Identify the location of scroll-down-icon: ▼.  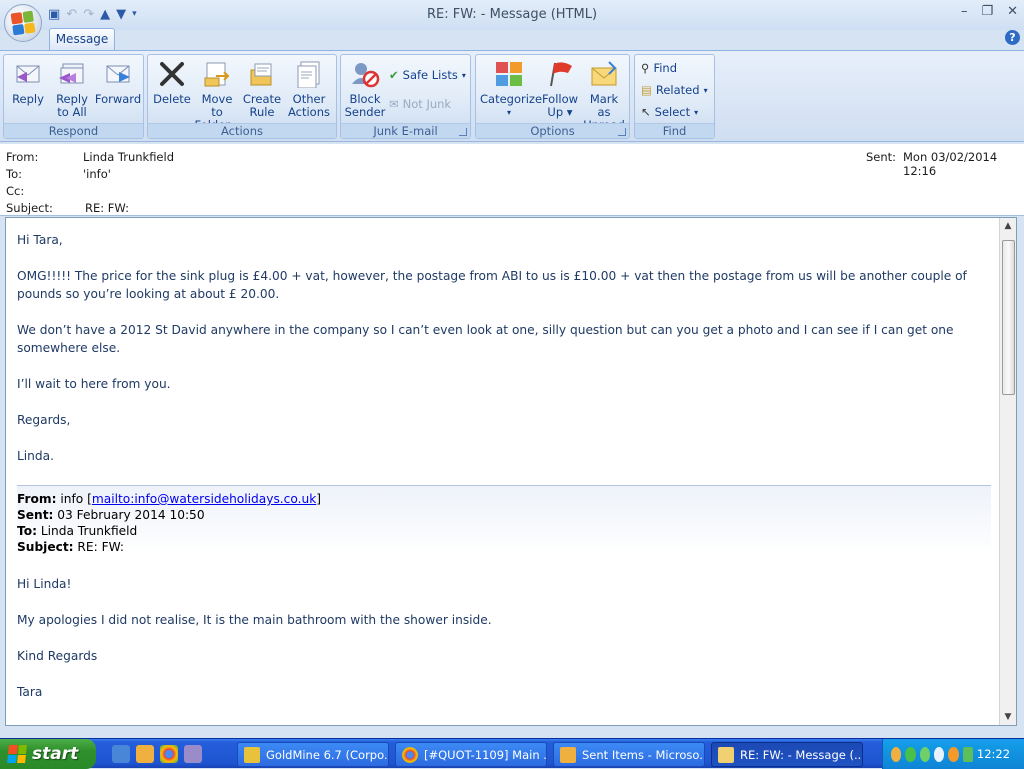
(1008, 717).